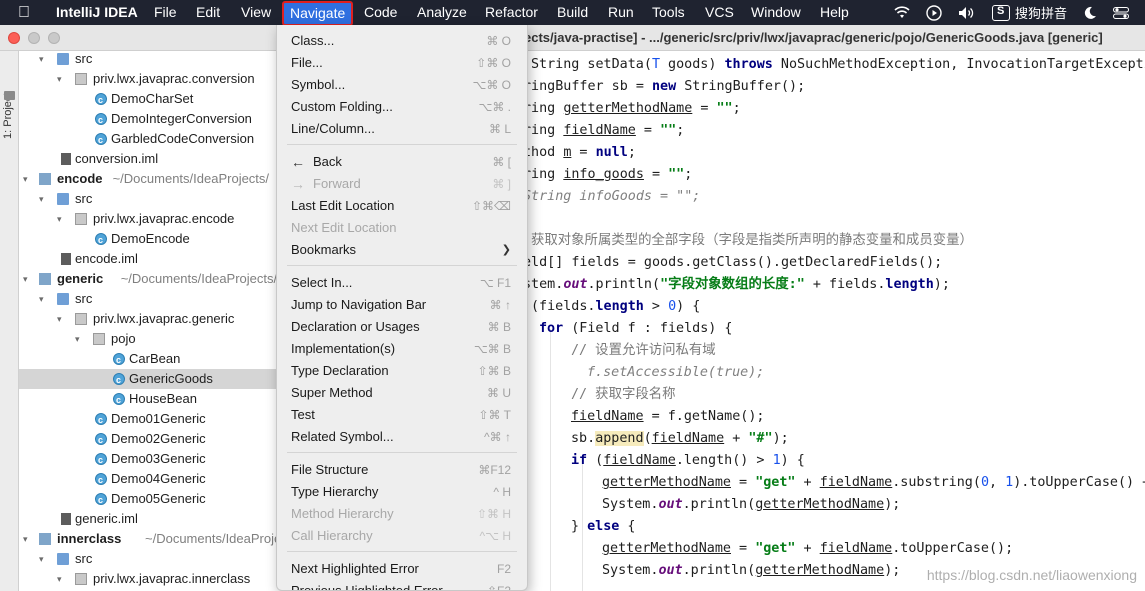  Describe the element at coordinates (603, 131) in the screenshot. I see `code-line: ring fieldName = "";` at that location.